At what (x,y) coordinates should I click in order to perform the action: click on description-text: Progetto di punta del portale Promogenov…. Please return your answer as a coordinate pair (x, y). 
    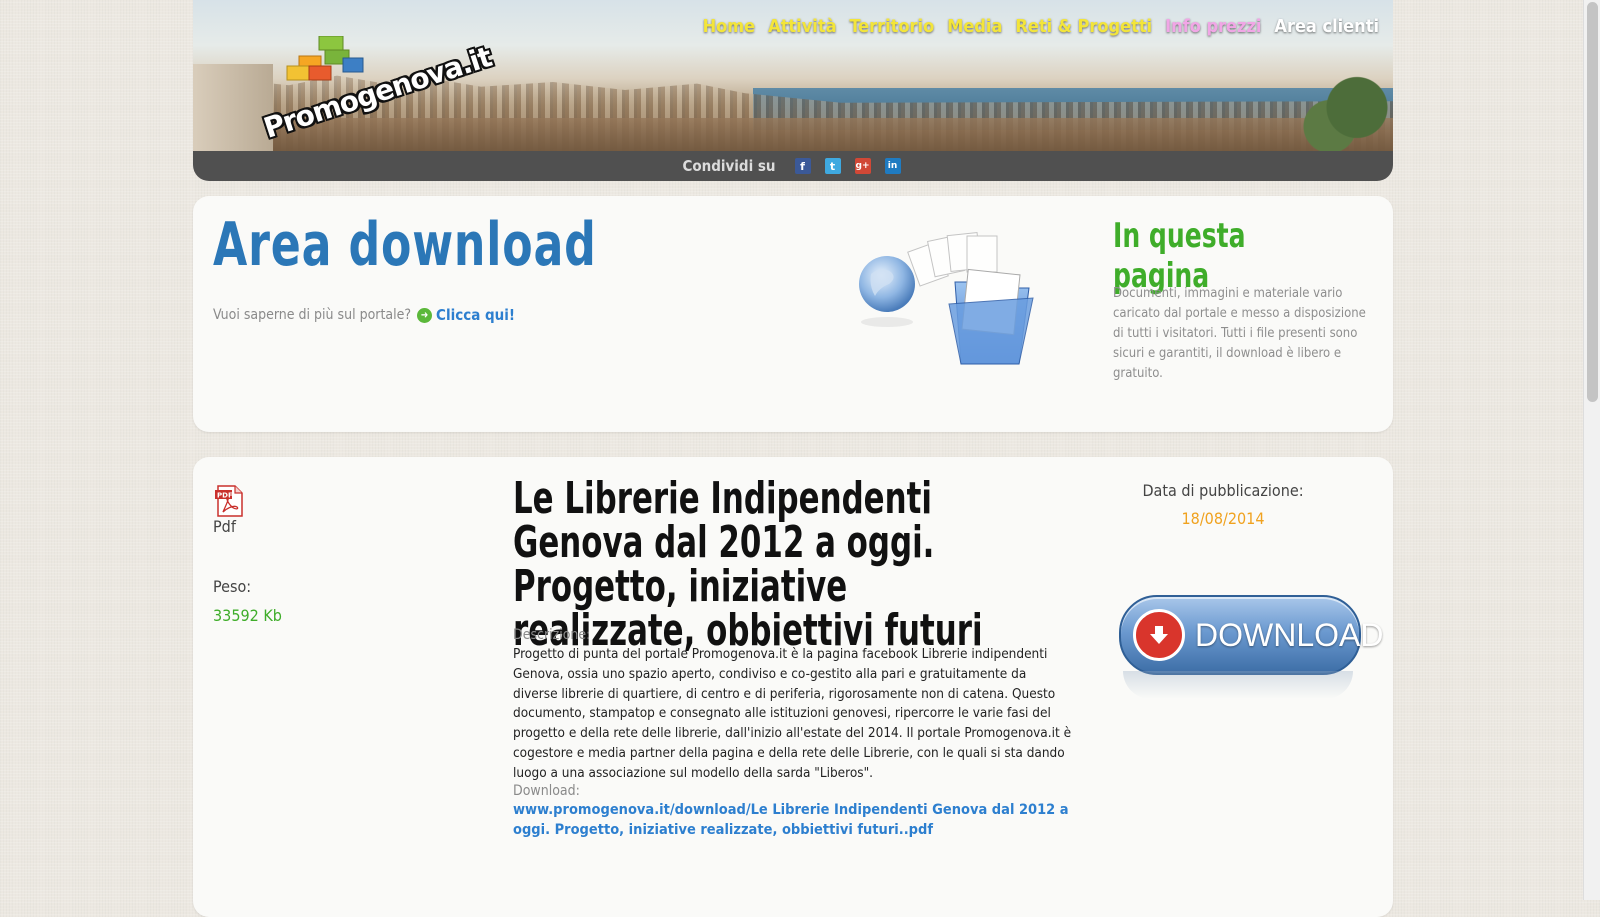
    Looking at the image, I should click on (792, 713).